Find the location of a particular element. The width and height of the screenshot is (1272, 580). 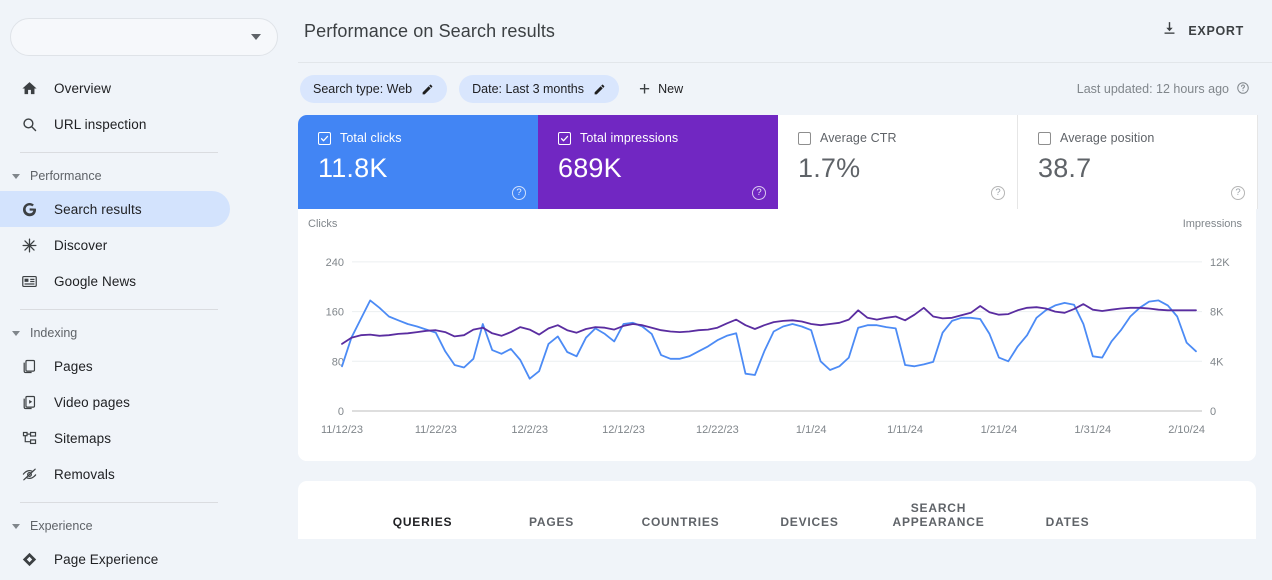

svg-text: 12K is located at coordinates (1220, 263).